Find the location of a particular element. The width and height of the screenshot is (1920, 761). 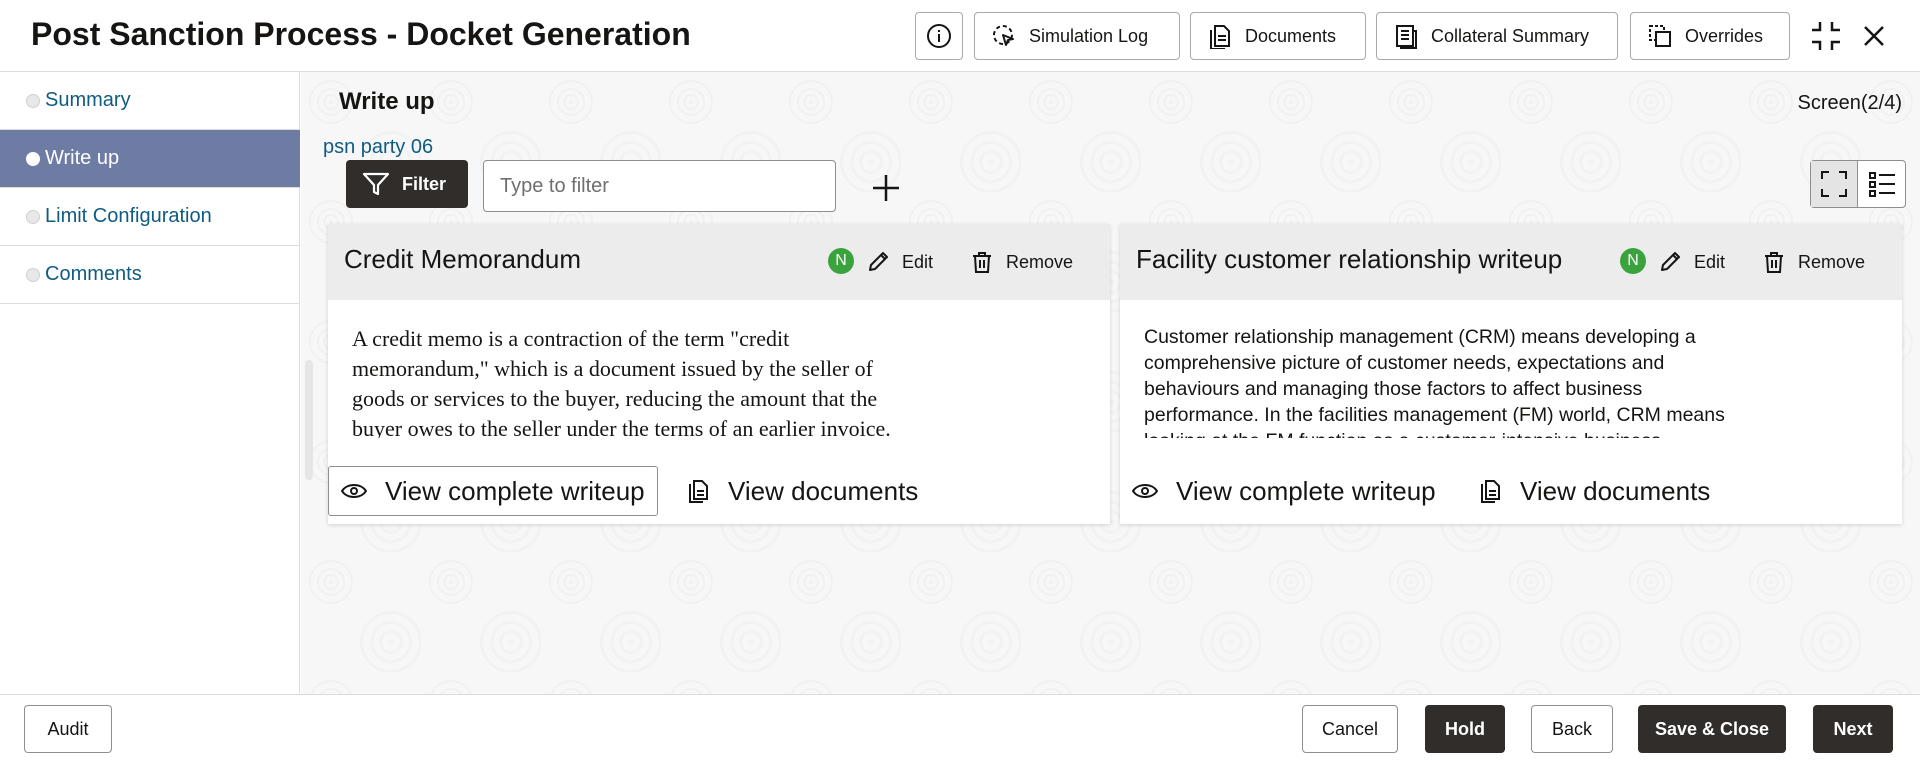

section-title: Write up is located at coordinates (387, 101).